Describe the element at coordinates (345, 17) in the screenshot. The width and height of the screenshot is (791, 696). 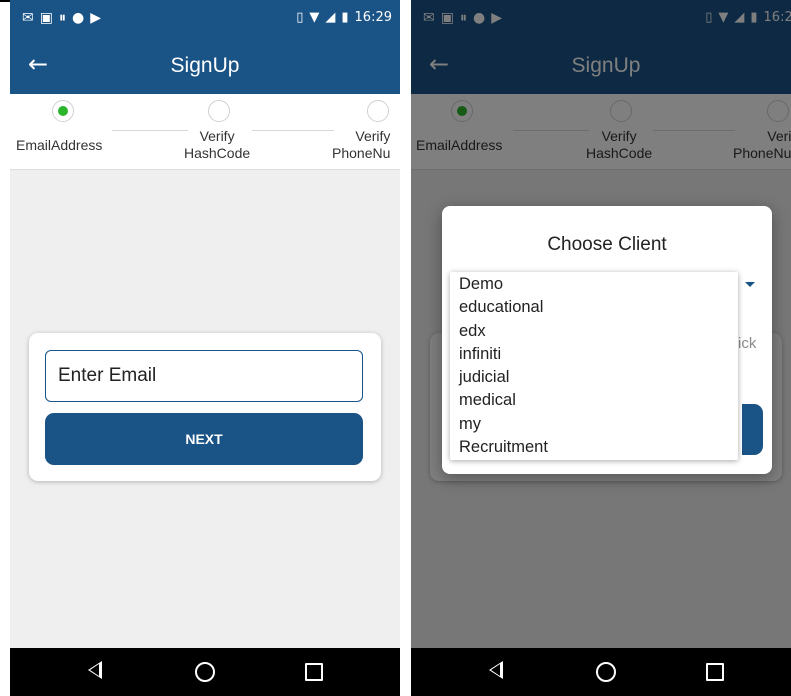
I see `battery-icon: ▮` at that location.